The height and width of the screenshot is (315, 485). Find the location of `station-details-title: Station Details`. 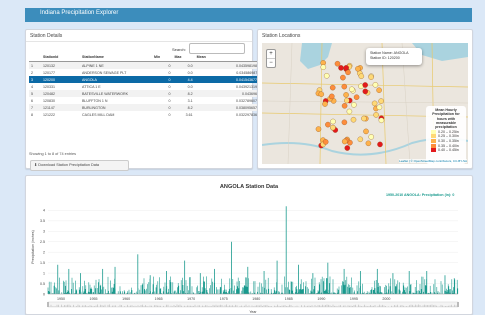

station-details-title: Station Details is located at coordinates (46, 36).